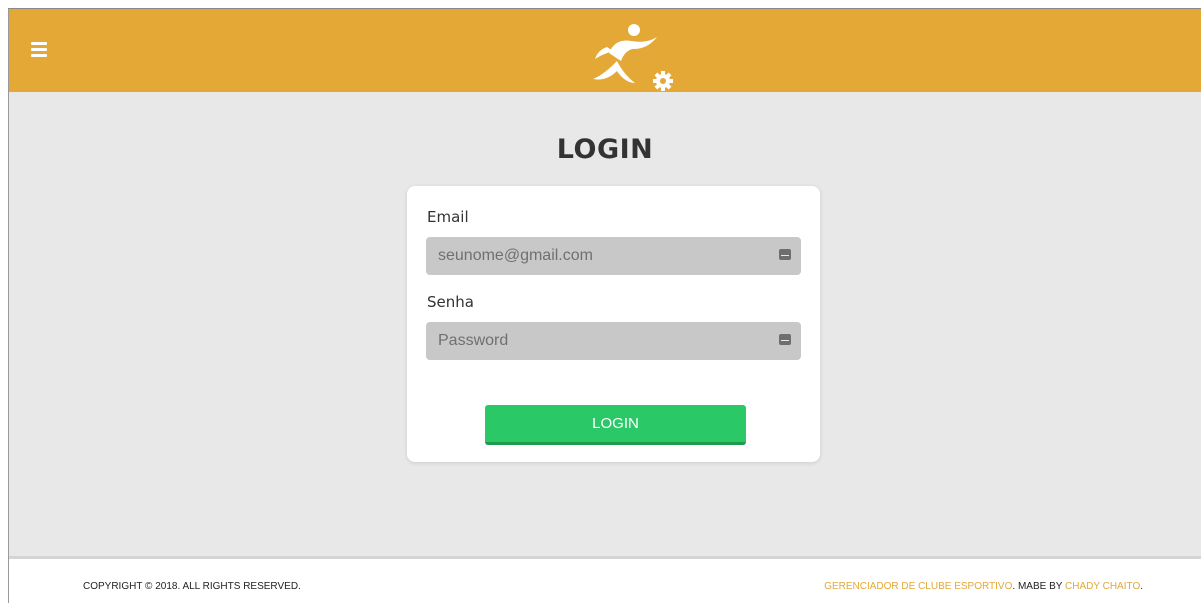 This screenshot has width=1201, height=603. I want to click on runner-gear-logo-icon, so click(632, 55).